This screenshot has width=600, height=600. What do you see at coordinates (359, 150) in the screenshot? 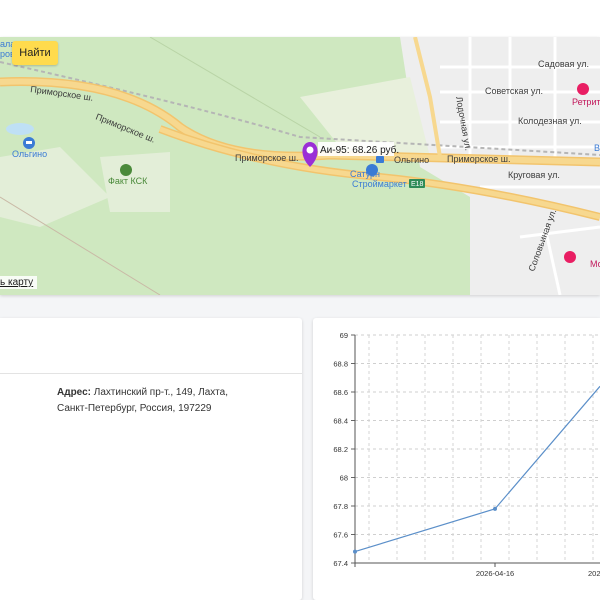
I see `marker-price-label: Аи-95: 68.26 руб.` at bounding box center [359, 150].